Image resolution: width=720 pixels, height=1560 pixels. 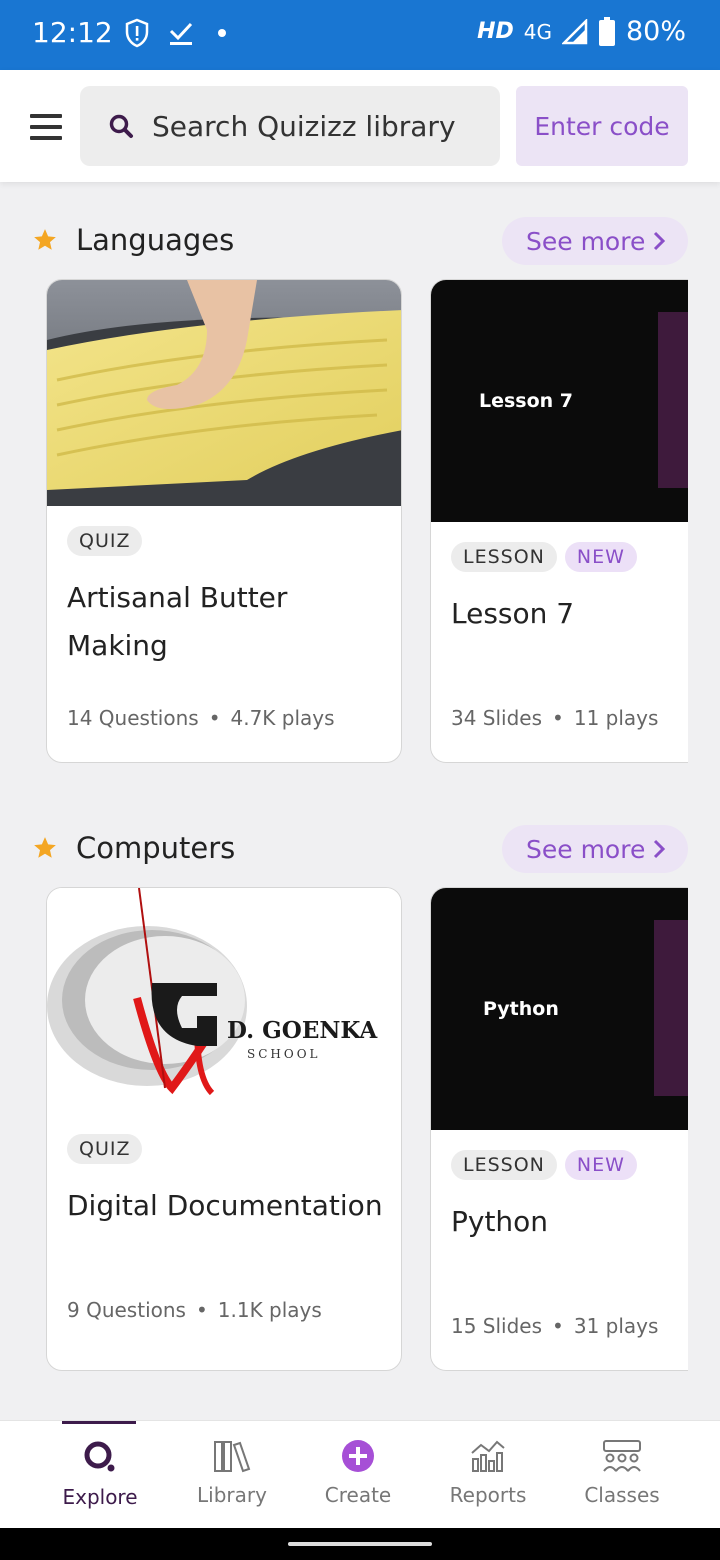 What do you see at coordinates (602, 126) in the screenshot?
I see `enter-code-button: Enter code` at bounding box center [602, 126].